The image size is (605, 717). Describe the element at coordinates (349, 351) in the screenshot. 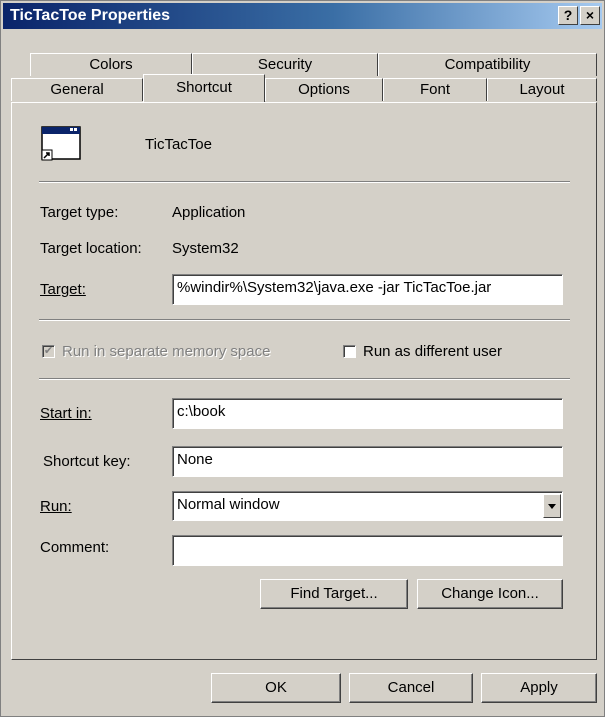

I see `run-as-different-user-checkbox` at that location.